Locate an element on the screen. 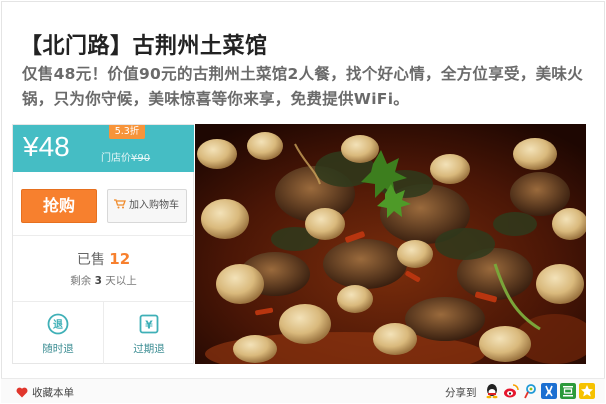 Image resolution: width=606 pixels, height=404 pixels. sold-label: 已售 is located at coordinates (90, 260).